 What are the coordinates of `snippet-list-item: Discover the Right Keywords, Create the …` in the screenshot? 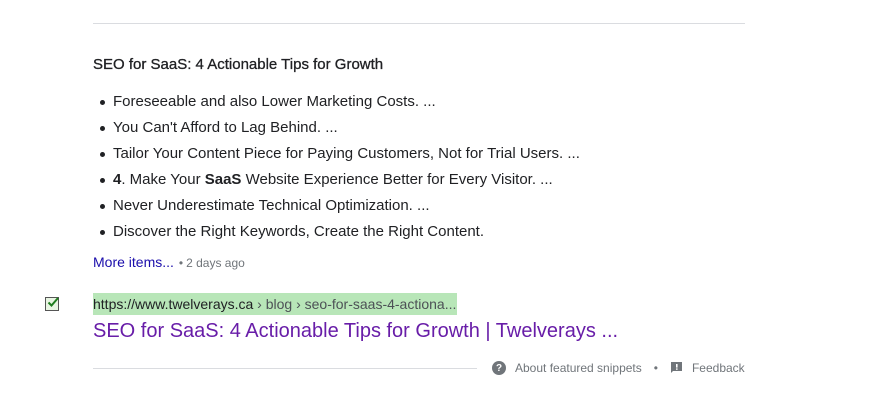 It's located at (340, 232).